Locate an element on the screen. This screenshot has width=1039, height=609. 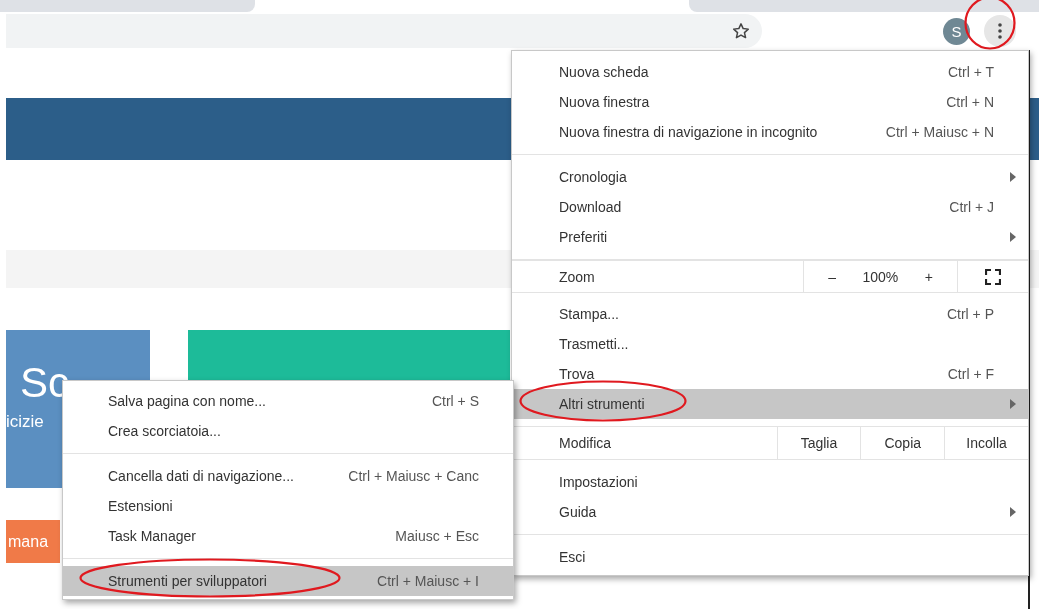
shortcut-label: Ctrl + T is located at coordinates (970, 72).